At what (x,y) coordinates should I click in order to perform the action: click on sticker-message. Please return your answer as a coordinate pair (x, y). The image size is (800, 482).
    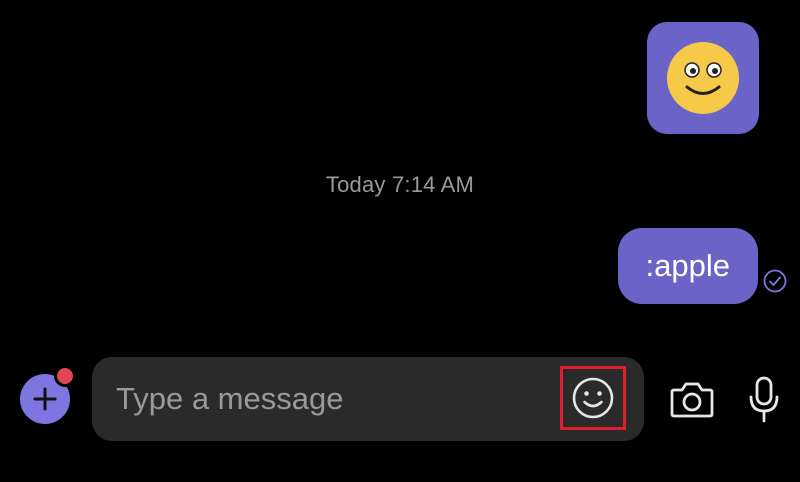
    Looking at the image, I should click on (703, 78).